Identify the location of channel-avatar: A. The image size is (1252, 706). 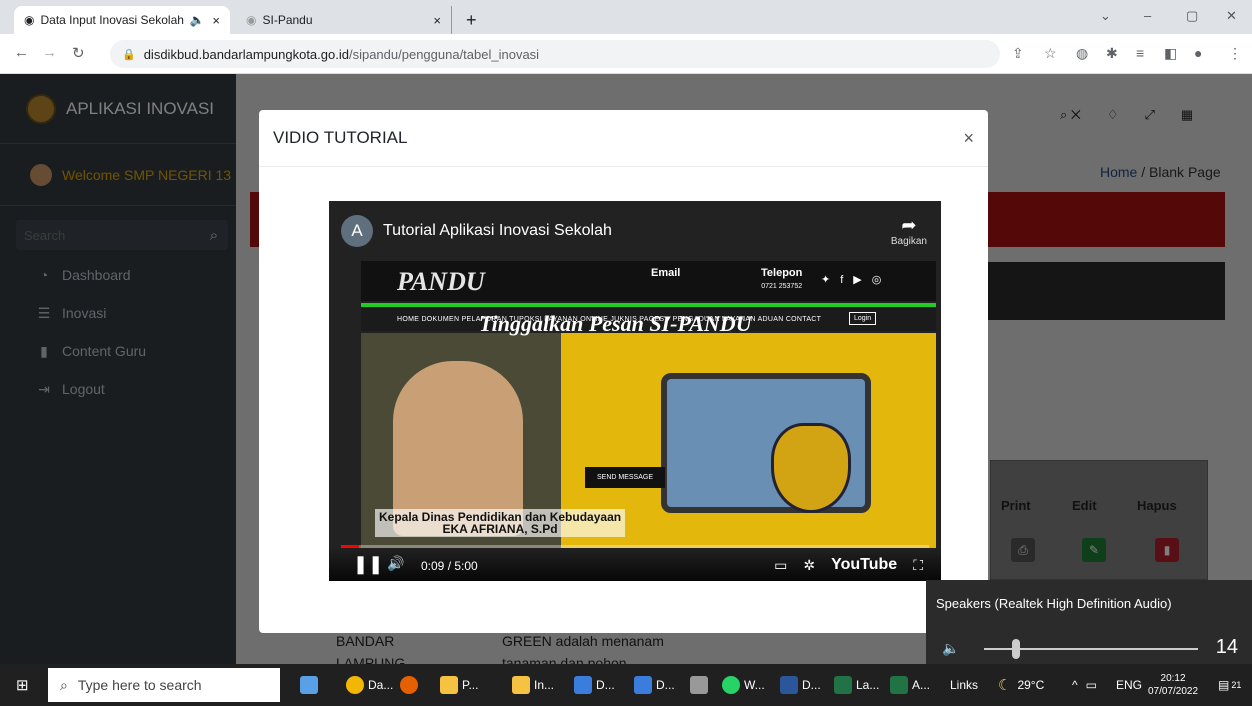
(357, 231).